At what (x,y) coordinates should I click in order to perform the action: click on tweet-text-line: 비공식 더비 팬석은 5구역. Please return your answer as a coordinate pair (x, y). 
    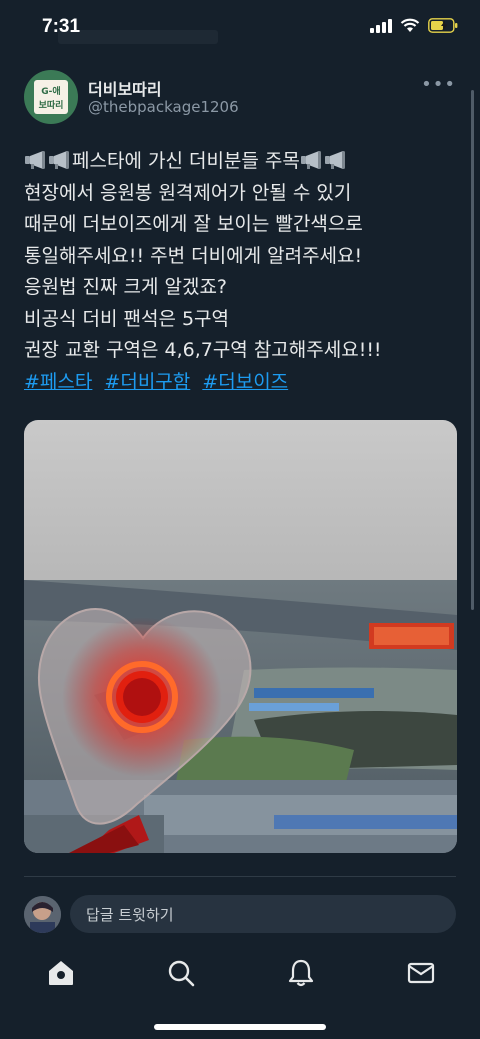
    Looking at the image, I should click on (127, 318).